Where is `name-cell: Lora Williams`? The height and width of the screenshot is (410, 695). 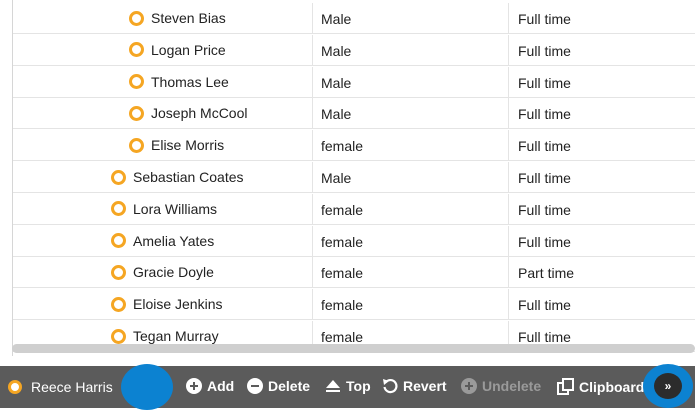 name-cell: Lora Williams is located at coordinates (163, 209).